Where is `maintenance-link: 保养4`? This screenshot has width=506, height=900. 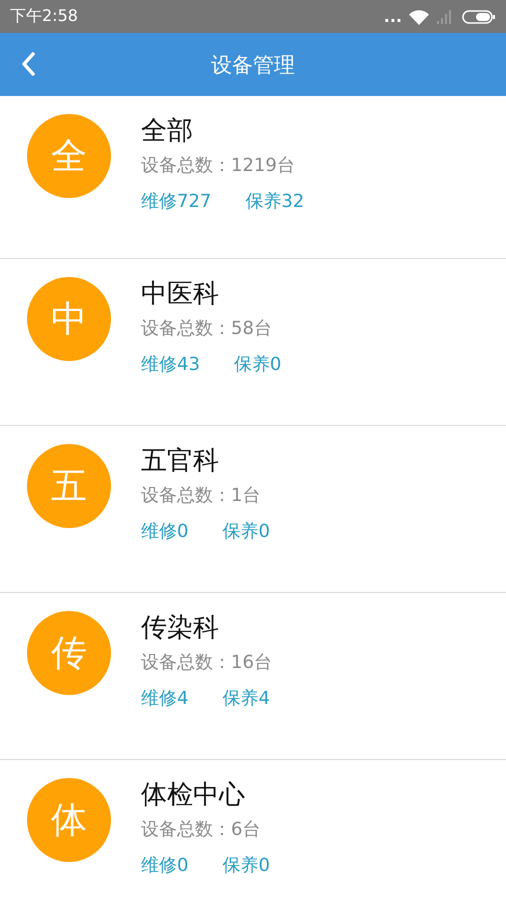
maintenance-link: 保养4 is located at coordinates (246, 699).